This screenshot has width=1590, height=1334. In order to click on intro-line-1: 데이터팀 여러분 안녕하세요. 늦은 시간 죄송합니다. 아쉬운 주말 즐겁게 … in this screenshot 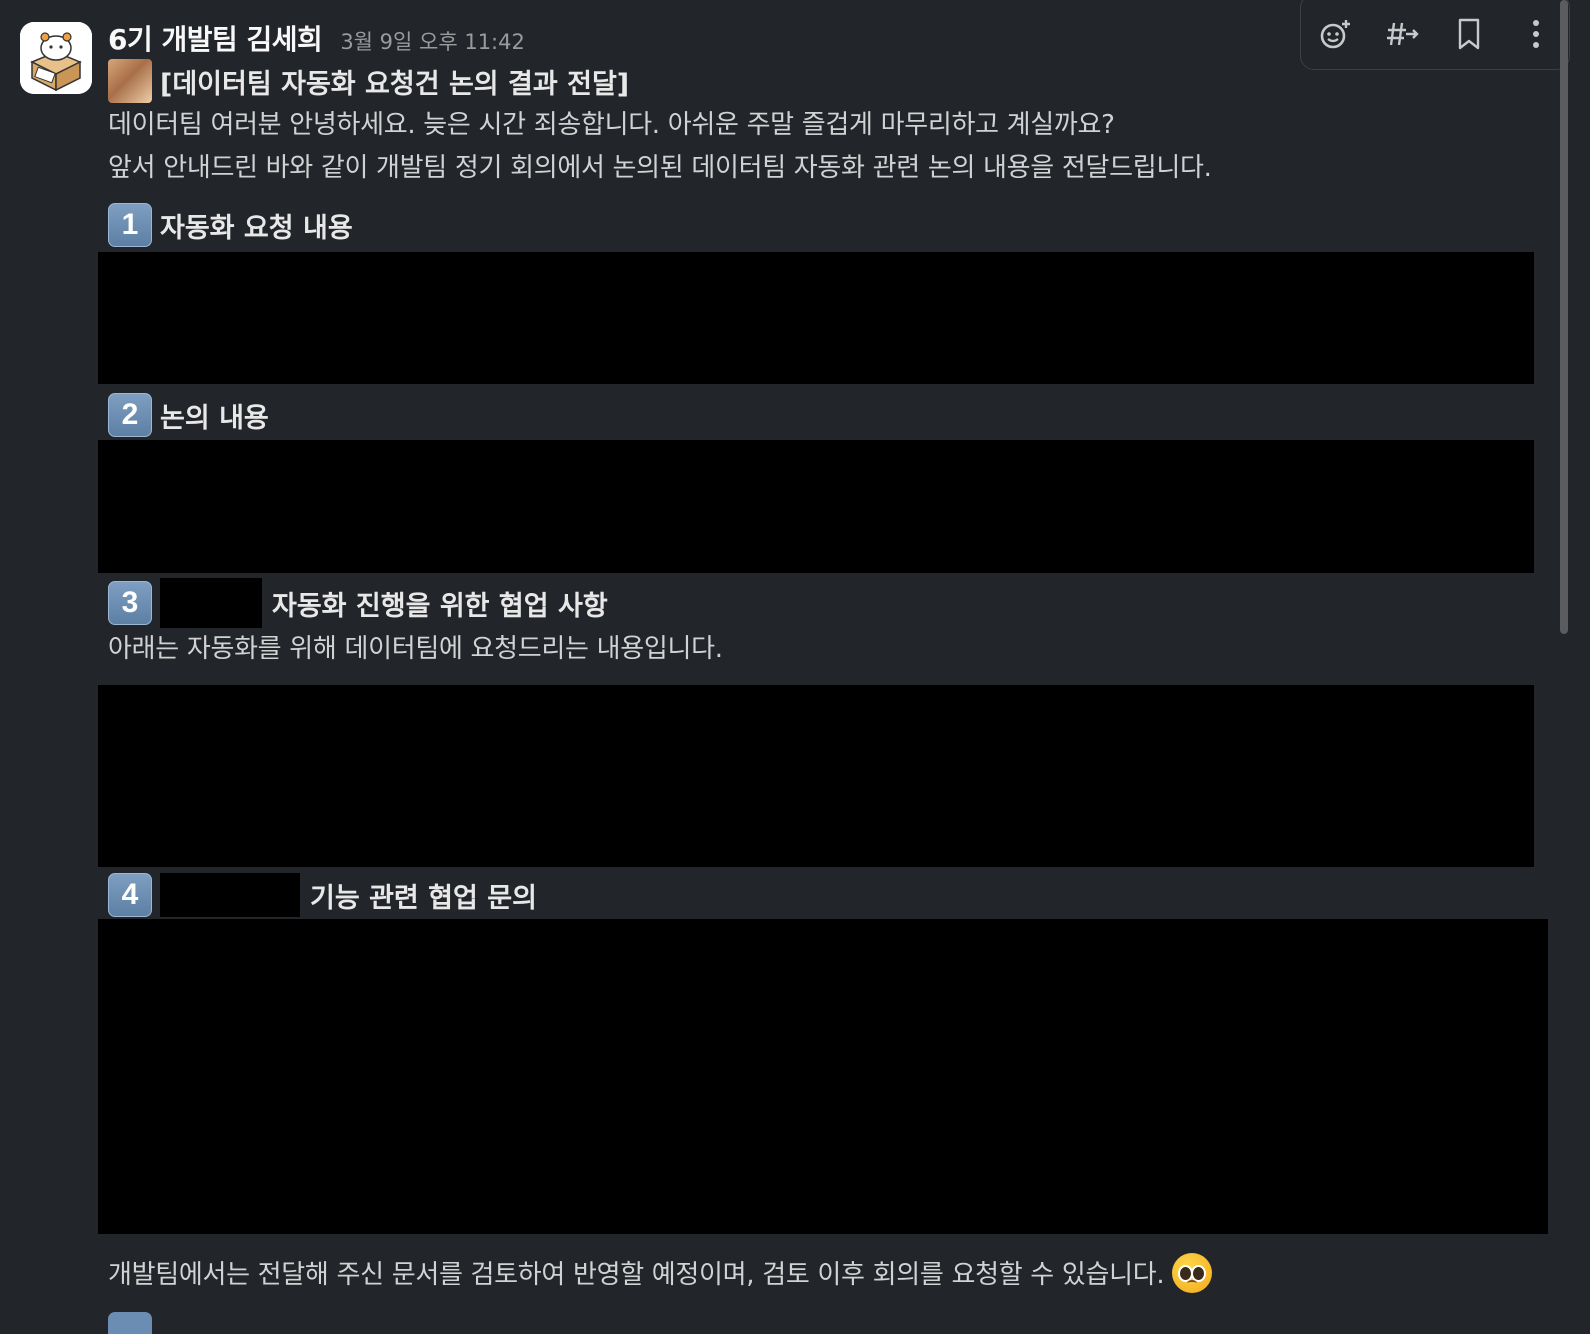, I will do `click(611, 125)`.